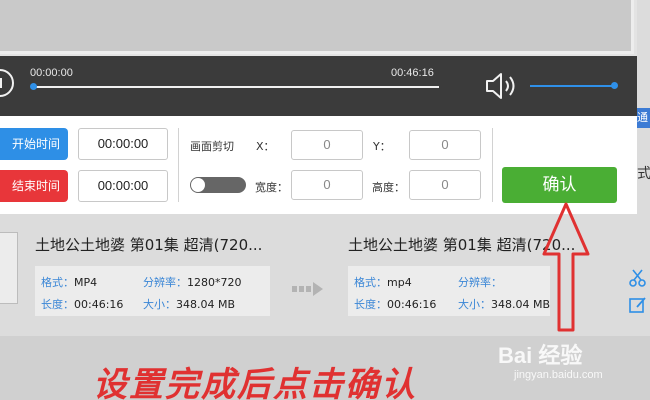 The height and width of the screenshot is (400, 650). What do you see at coordinates (574, 85) in the screenshot?
I see `volume-slider` at bounding box center [574, 85].